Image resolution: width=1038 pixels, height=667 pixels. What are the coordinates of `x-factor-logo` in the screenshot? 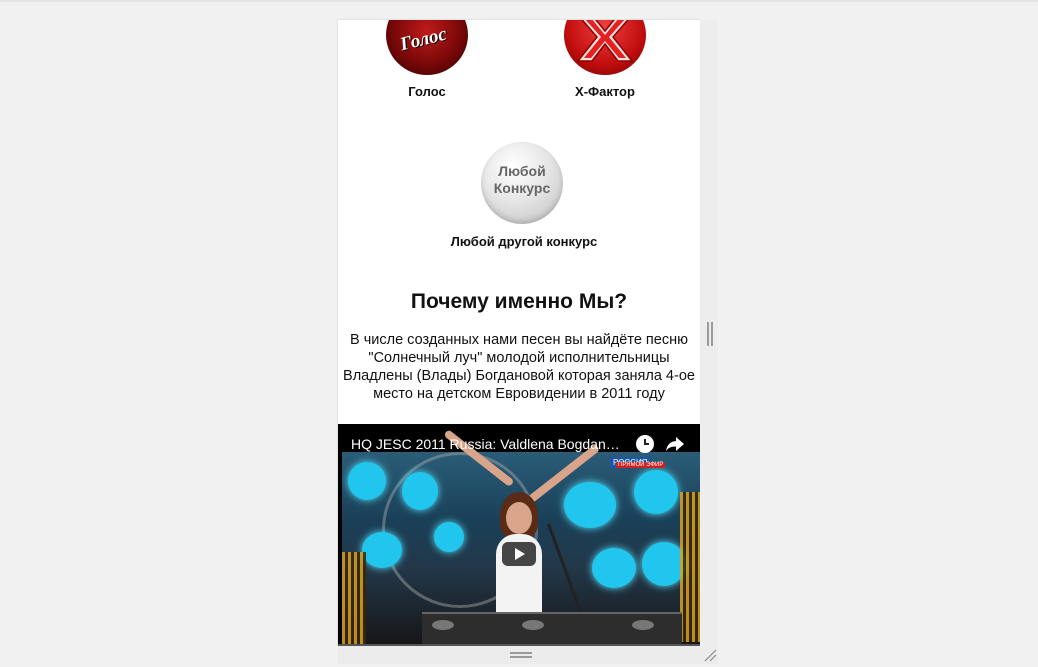 It's located at (605, 47).